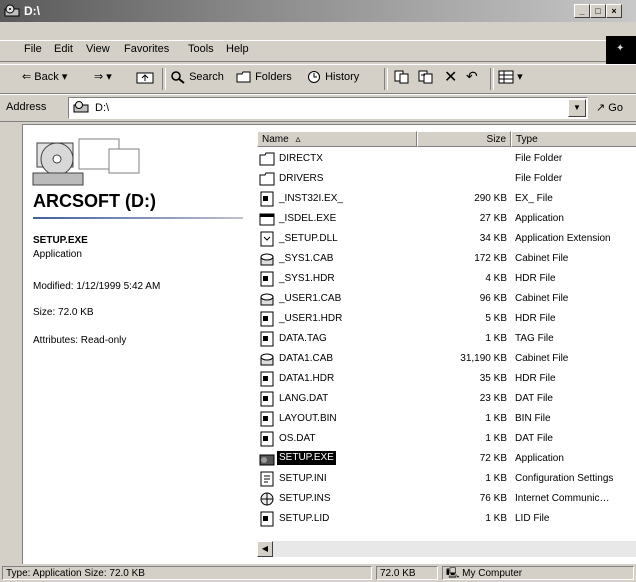 The height and width of the screenshot is (582, 636). I want to click on file-row: DIRECTX File Folder, so click(446, 159).